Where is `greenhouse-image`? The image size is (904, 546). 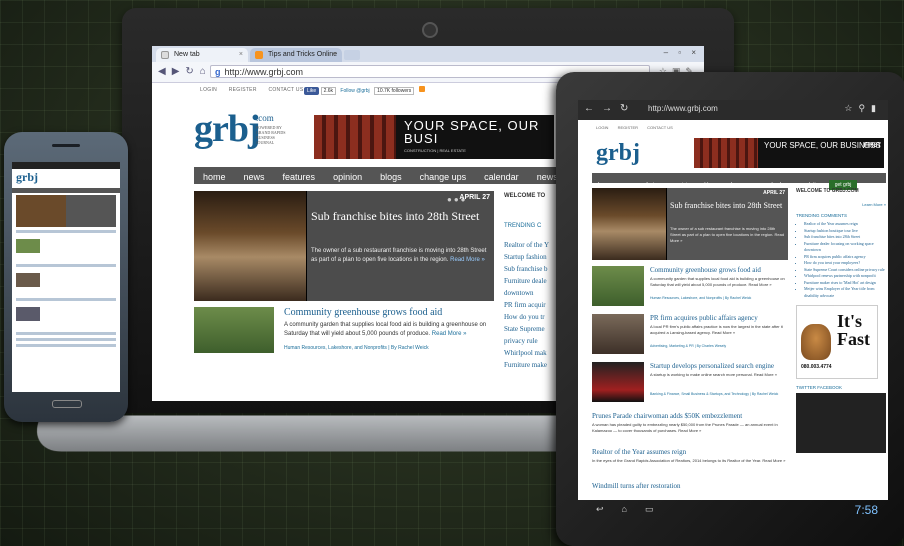 greenhouse-image is located at coordinates (234, 330).